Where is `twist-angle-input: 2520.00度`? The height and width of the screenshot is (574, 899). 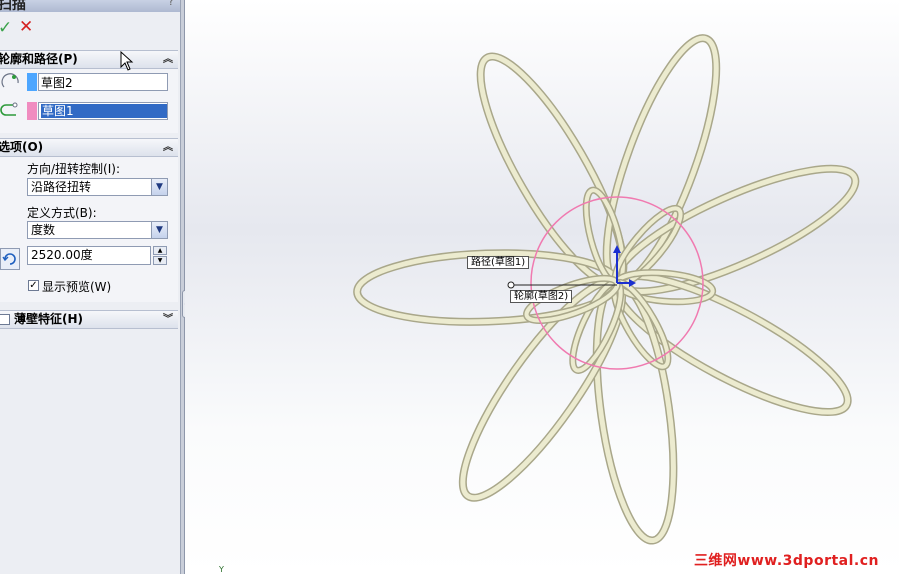 twist-angle-input: 2520.00度 is located at coordinates (89, 255).